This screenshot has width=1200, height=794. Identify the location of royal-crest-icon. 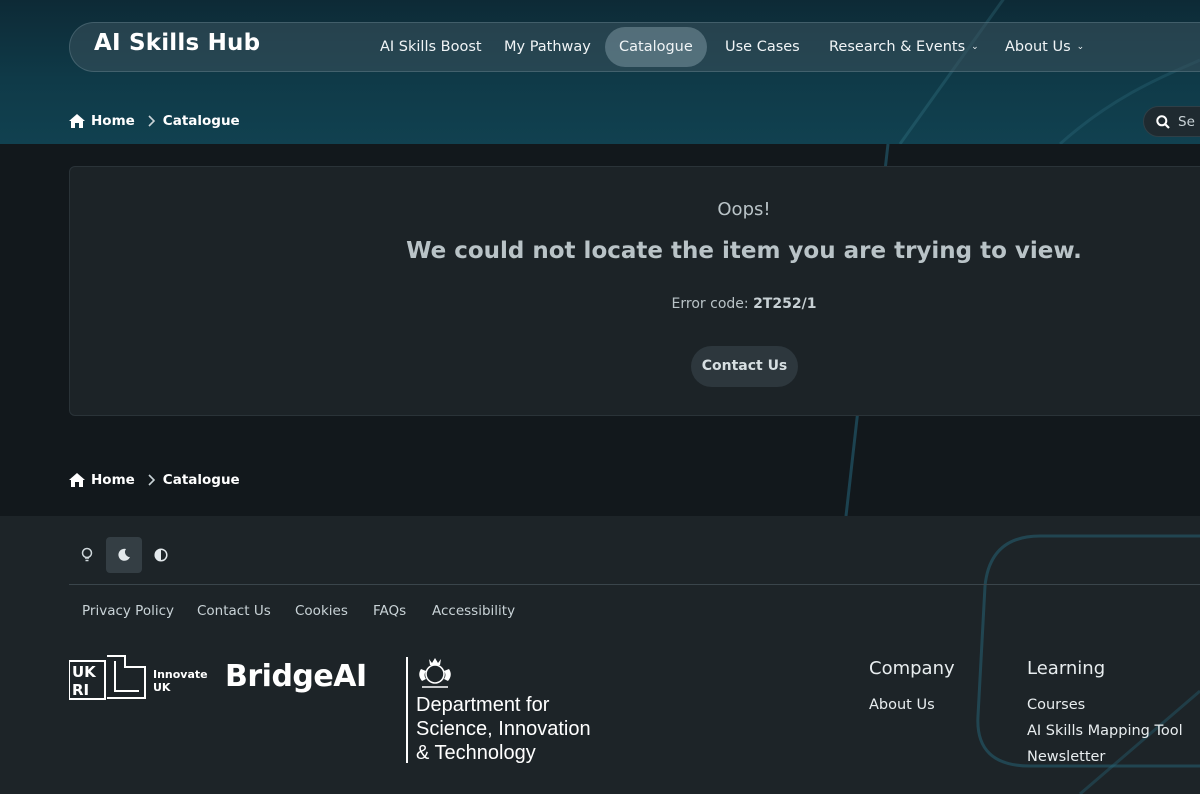
(435, 673).